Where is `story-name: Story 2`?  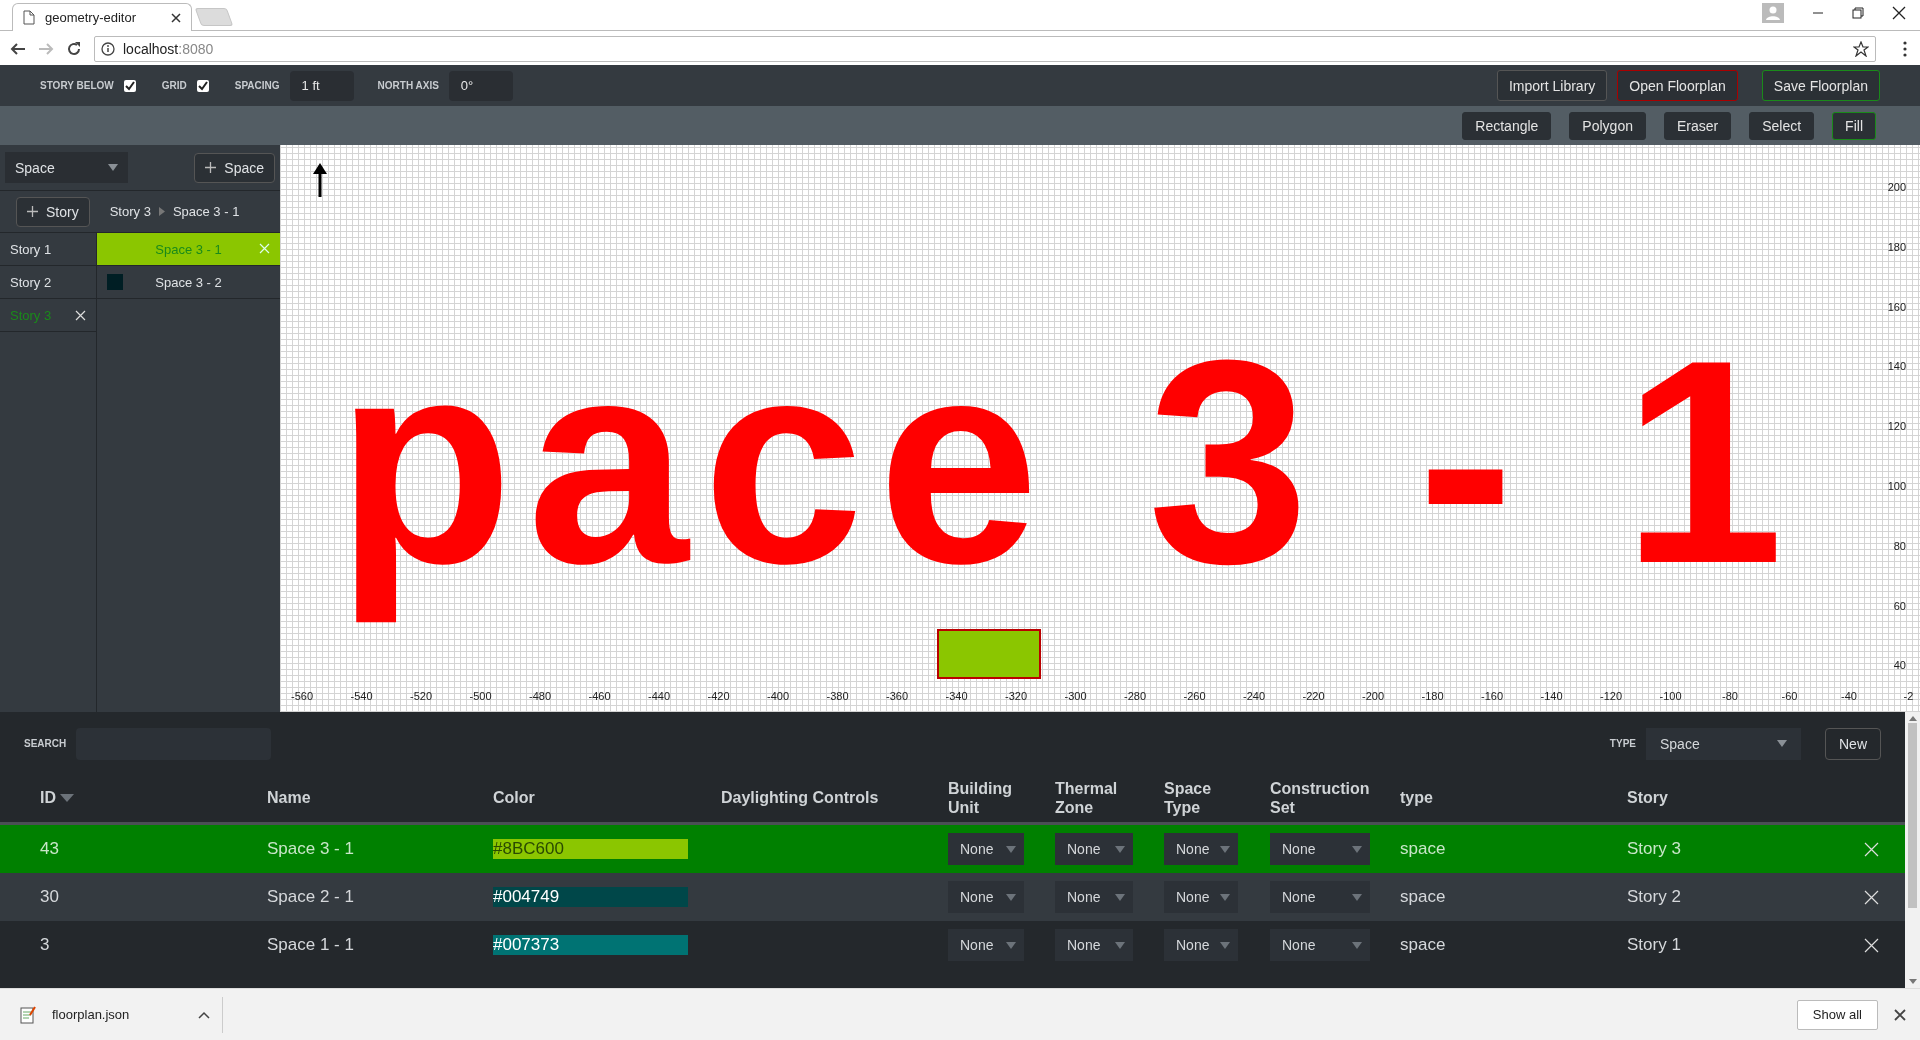
story-name: Story 2 is located at coordinates (31, 282).